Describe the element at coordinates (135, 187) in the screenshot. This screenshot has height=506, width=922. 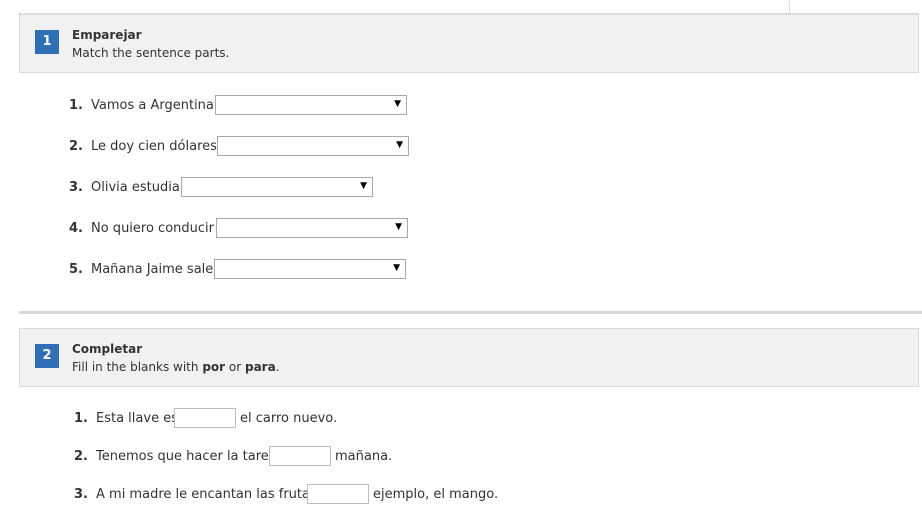
I see `sentence-stem: Olivia estudia` at that location.